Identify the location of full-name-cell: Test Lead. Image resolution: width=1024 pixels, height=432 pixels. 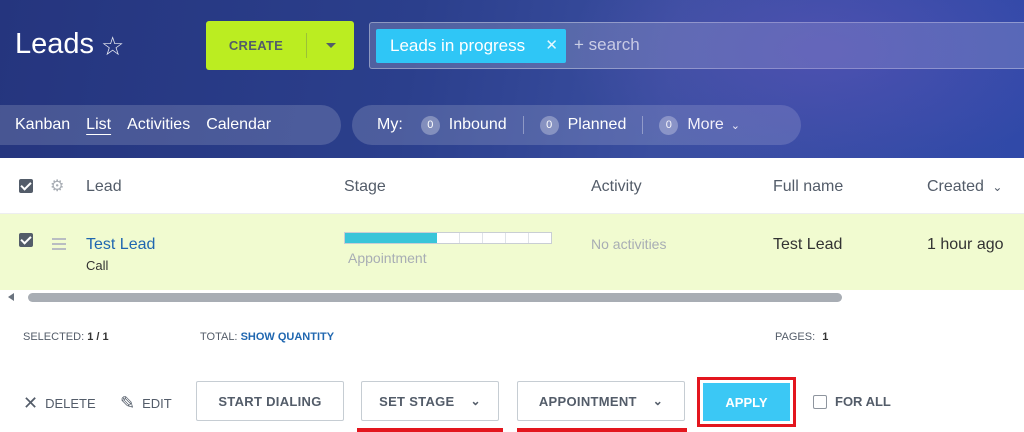
(808, 244).